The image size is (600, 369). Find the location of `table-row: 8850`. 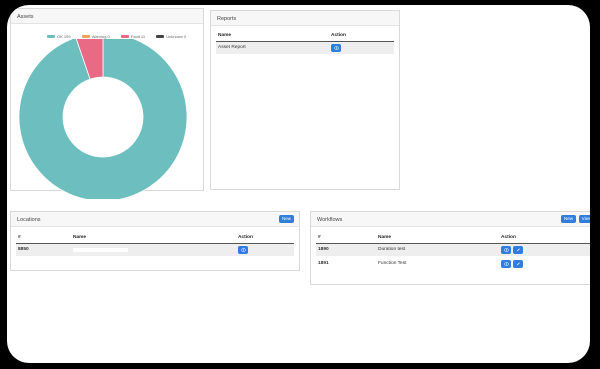

table-row: 8850 is located at coordinates (155, 250).